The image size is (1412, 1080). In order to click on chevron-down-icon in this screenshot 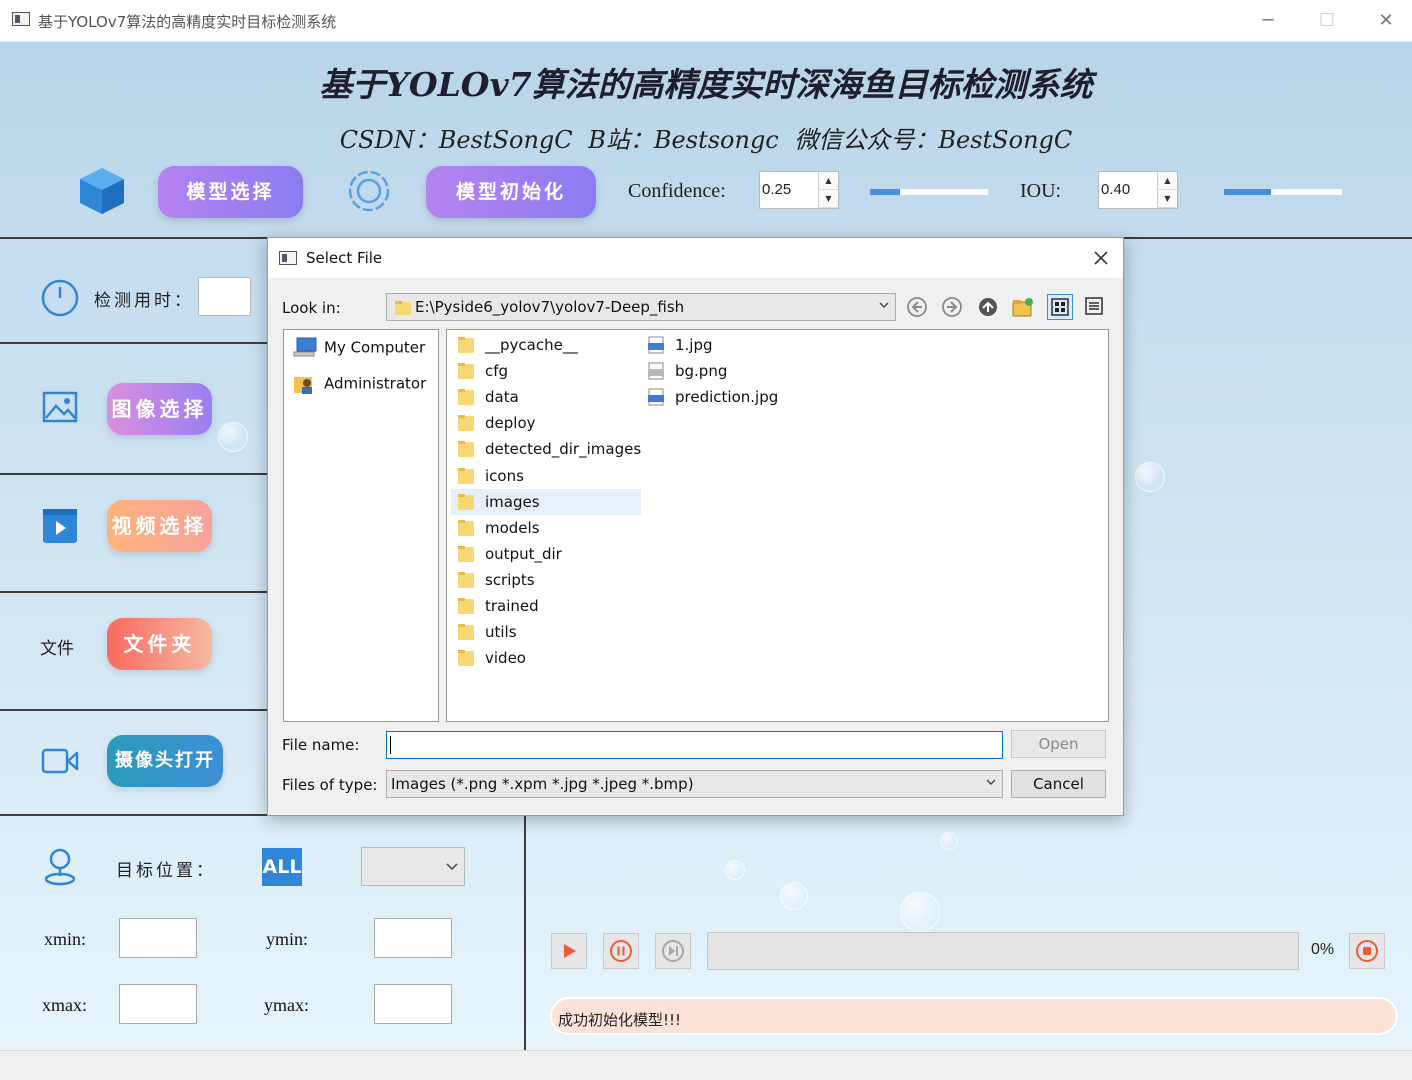, I will do `click(452, 867)`.